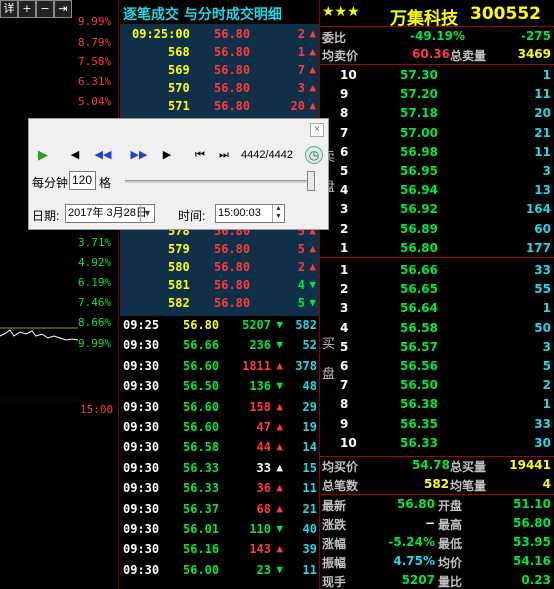 This screenshot has width=554, height=589. I want to click on detail-button: 详, so click(9, 9).